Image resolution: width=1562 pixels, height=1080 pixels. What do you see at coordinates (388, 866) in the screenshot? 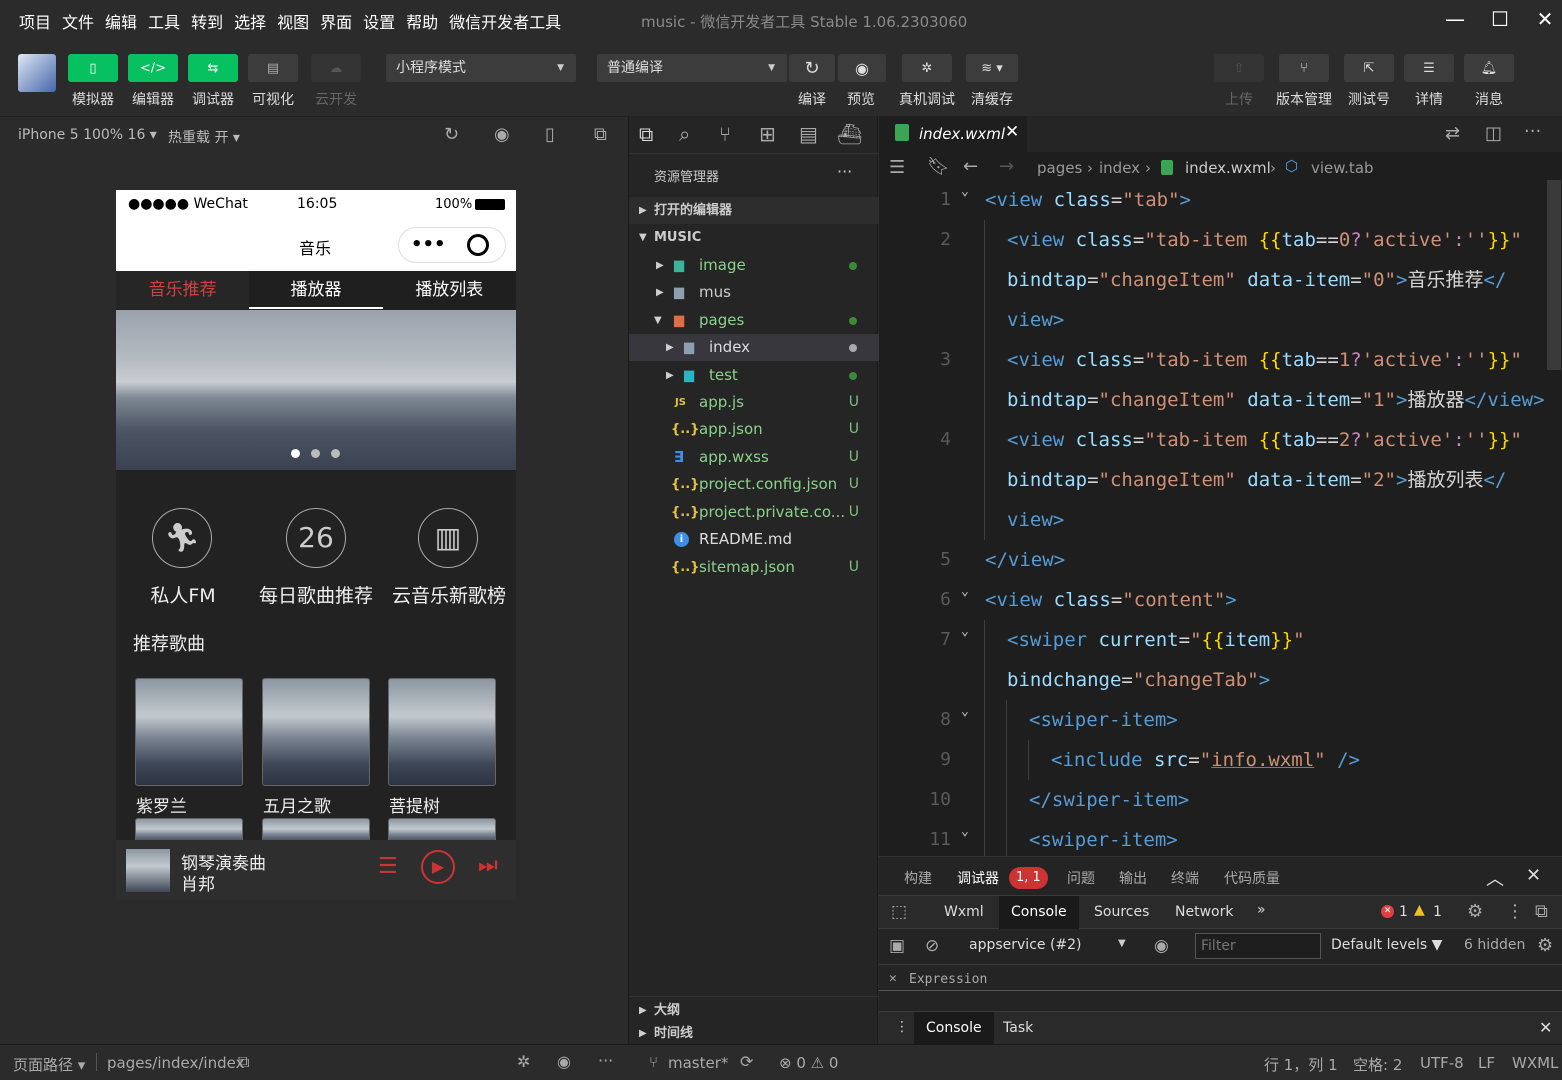
I see `playlist-icon: ☰` at bounding box center [388, 866].